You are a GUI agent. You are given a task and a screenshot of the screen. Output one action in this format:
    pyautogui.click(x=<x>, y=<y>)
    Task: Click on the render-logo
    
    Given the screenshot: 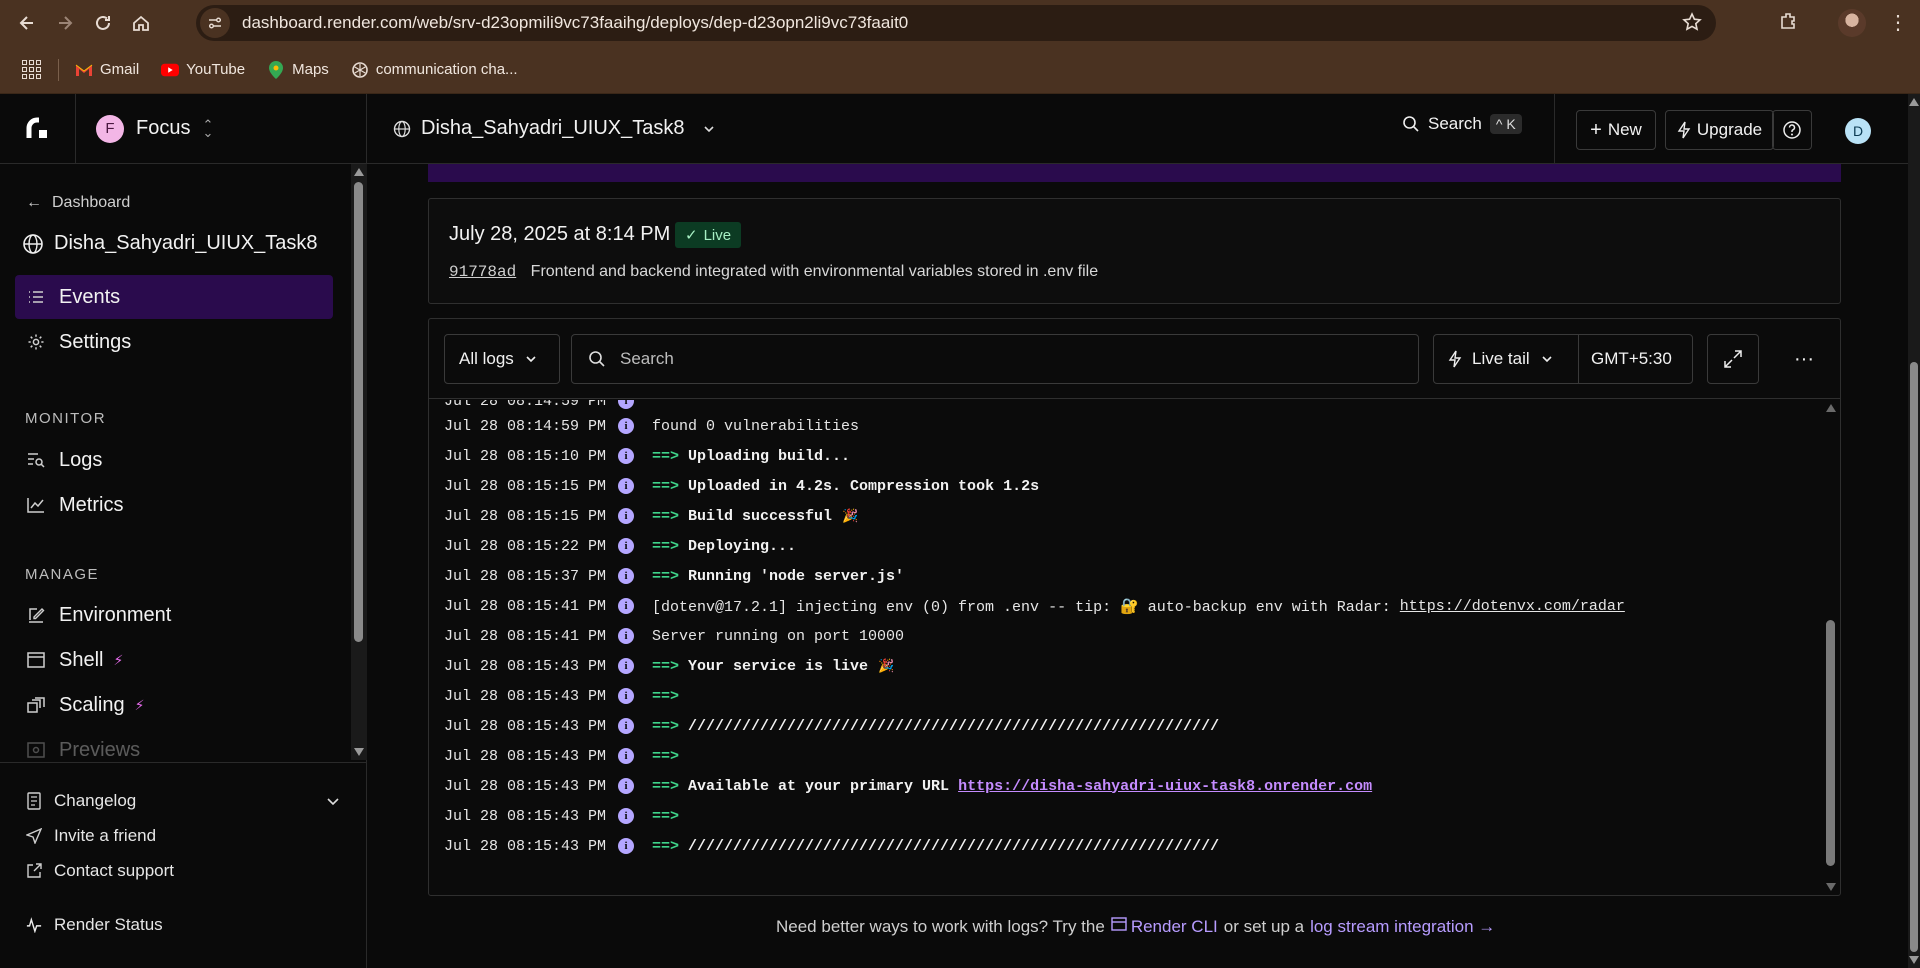 What is the action you would take?
    pyautogui.click(x=38, y=128)
    